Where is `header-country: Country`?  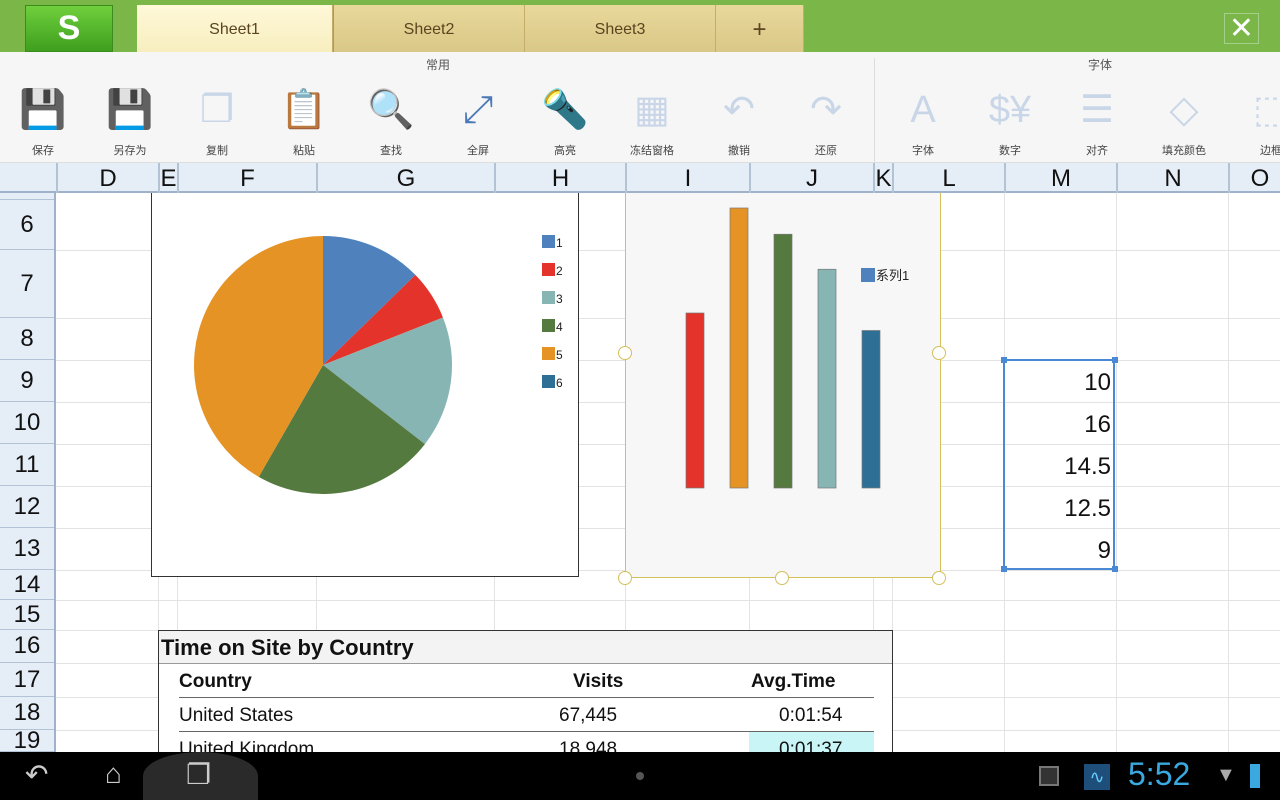 header-country: Country is located at coordinates (215, 681).